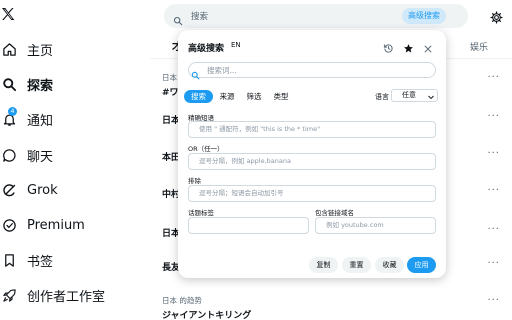  What do you see at coordinates (40, 157) in the screenshot?
I see `sidebar-item-label: 聊天` at bounding box center [40, 157].